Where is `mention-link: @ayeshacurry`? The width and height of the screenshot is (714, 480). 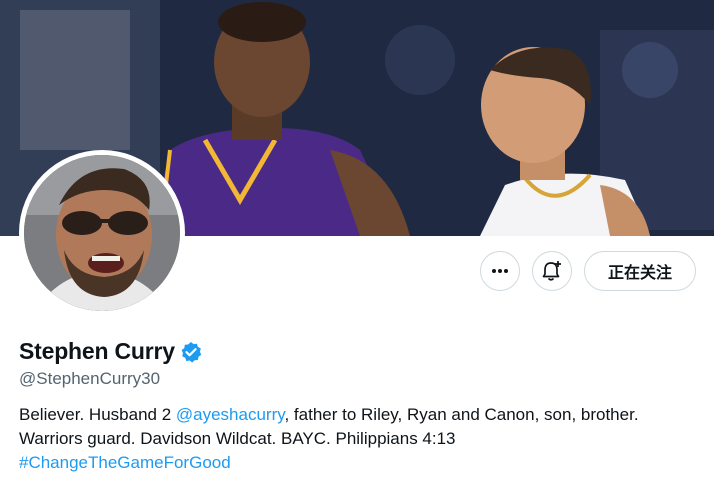 mention-link: @ayeshacurry is located at coordinates (230, 414).